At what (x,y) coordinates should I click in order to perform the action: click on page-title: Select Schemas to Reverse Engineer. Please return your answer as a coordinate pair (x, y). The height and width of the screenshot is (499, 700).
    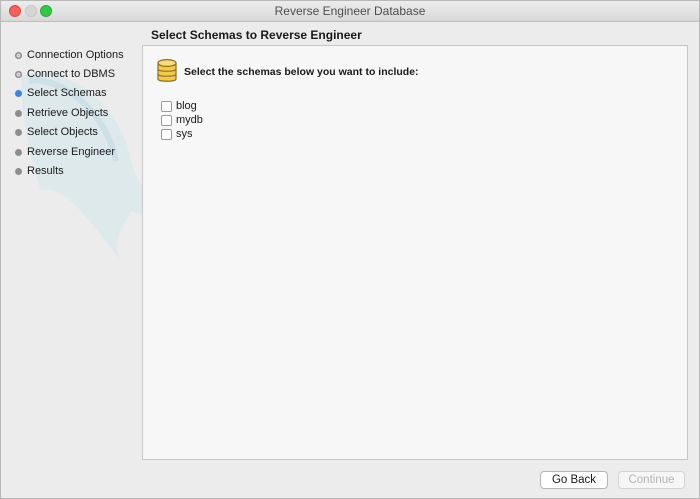
    Looking at the image, I should click on (256, 35).